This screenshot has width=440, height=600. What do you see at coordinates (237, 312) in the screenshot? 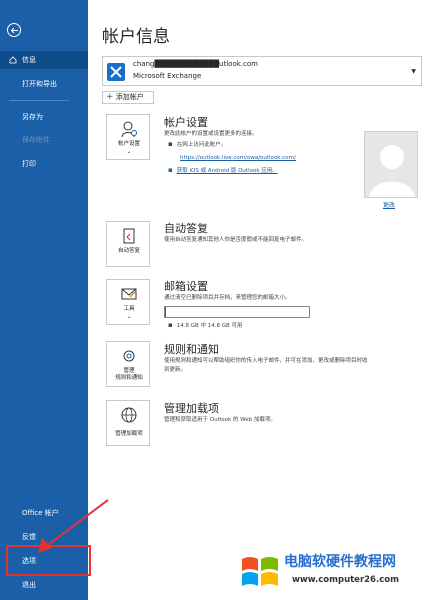
I see `mailbox-usage-bar` at bounding box center [237, 312].